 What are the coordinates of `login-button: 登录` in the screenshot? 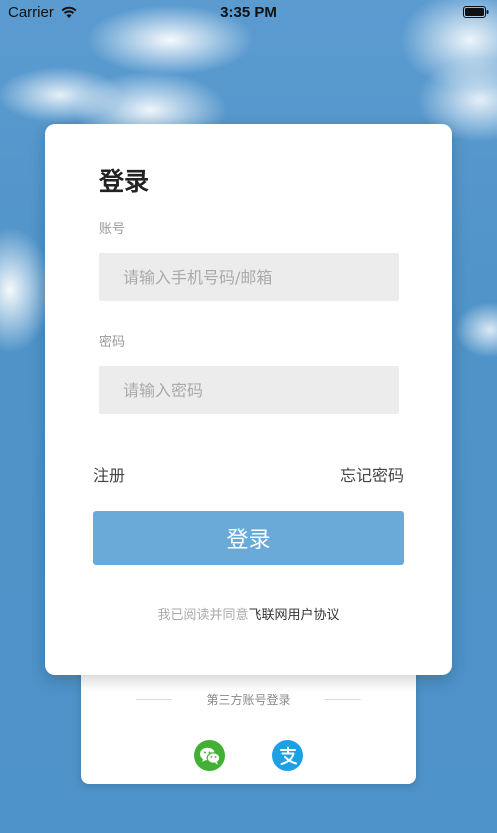 It's located at (248, 538).